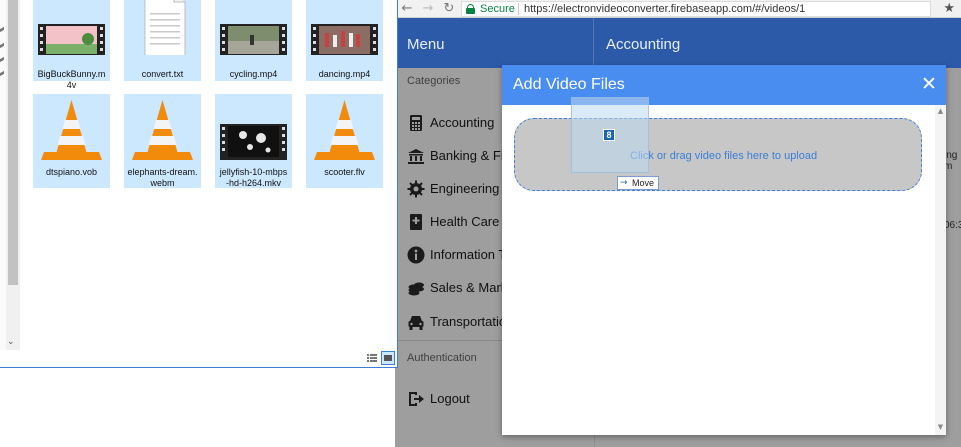 This screenshot has height=447, width=961. What do you see at coordinates (643, 44) in the screenshot?
I see `page-title: Accounting` at bounding box center [643, 44].